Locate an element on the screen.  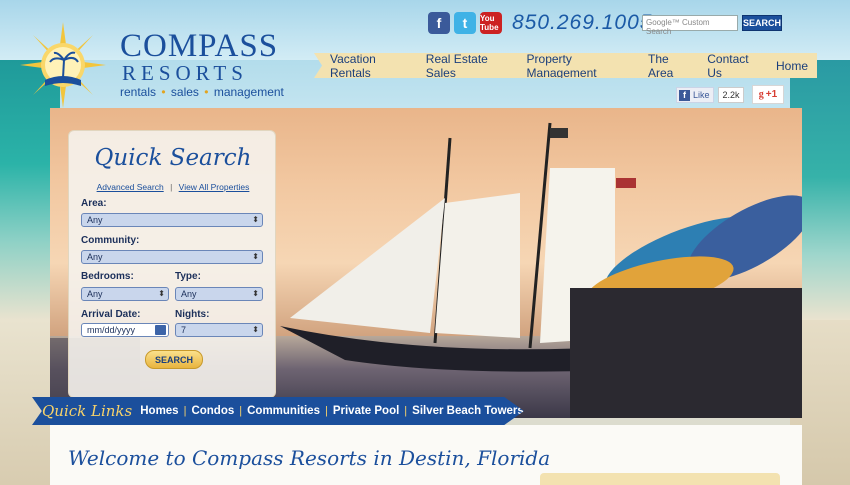
calendar-icon is located at coordinates (160, 330).